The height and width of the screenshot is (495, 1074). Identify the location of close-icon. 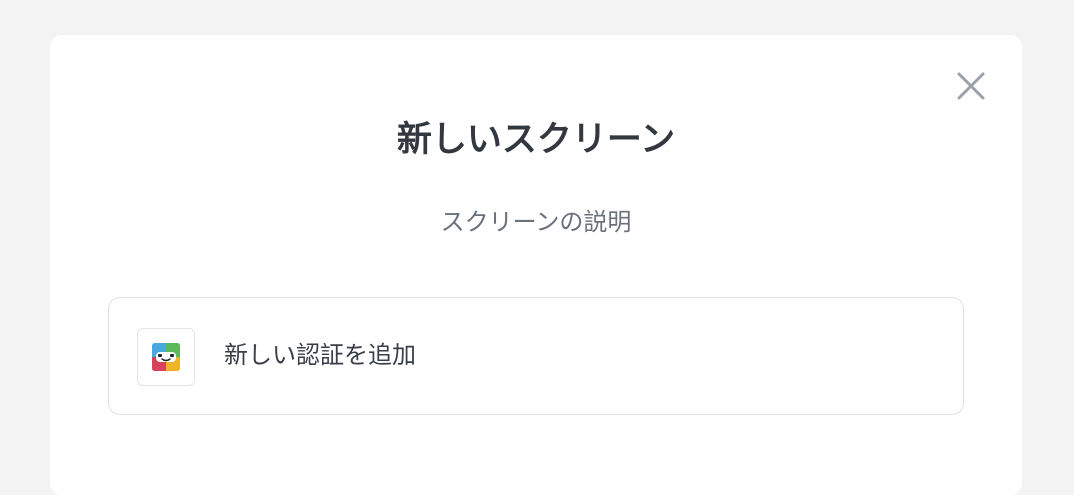
(971, 86).